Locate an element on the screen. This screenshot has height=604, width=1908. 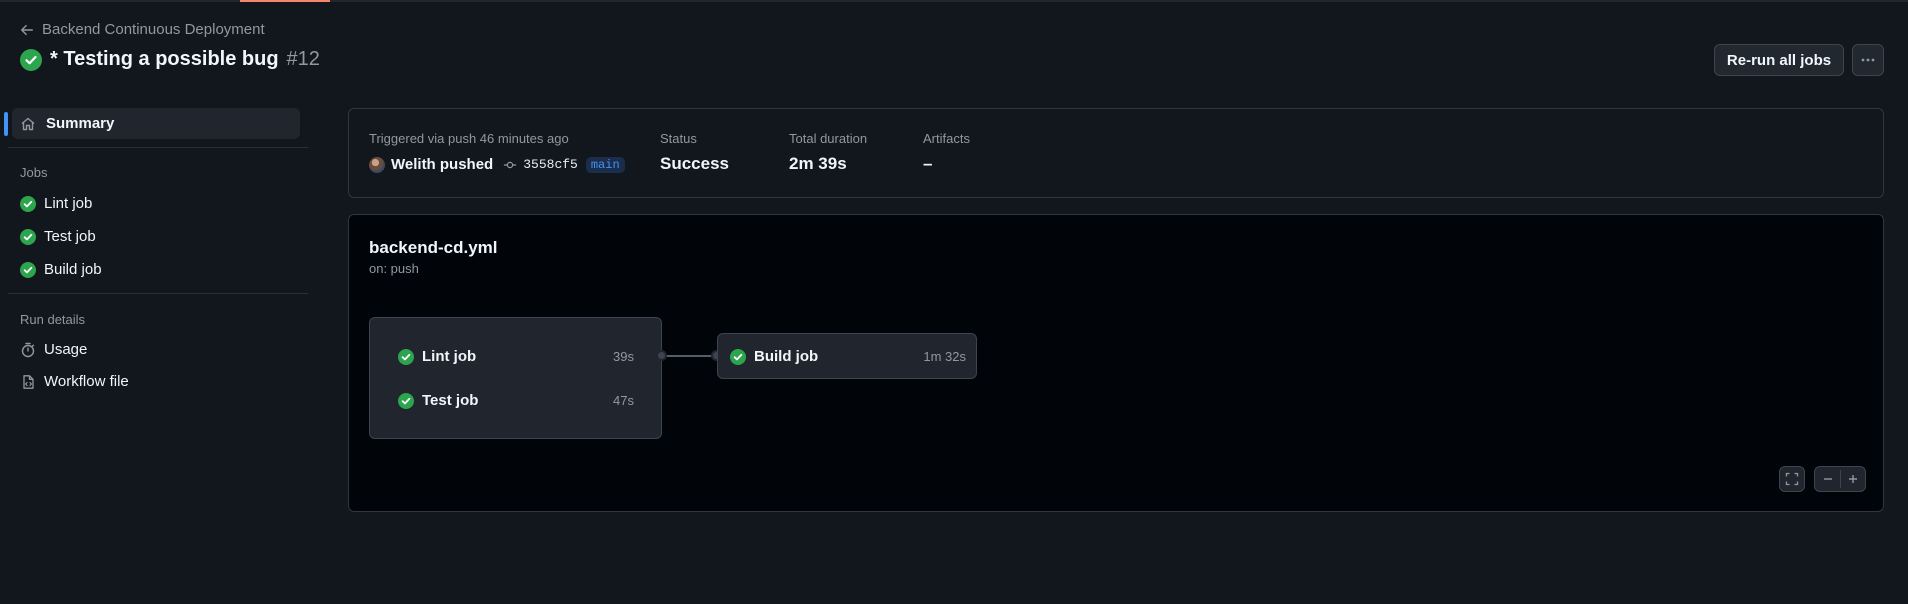
trigger-text: Triggered via push 46 minutes ago is located at coordinates (469, 138).